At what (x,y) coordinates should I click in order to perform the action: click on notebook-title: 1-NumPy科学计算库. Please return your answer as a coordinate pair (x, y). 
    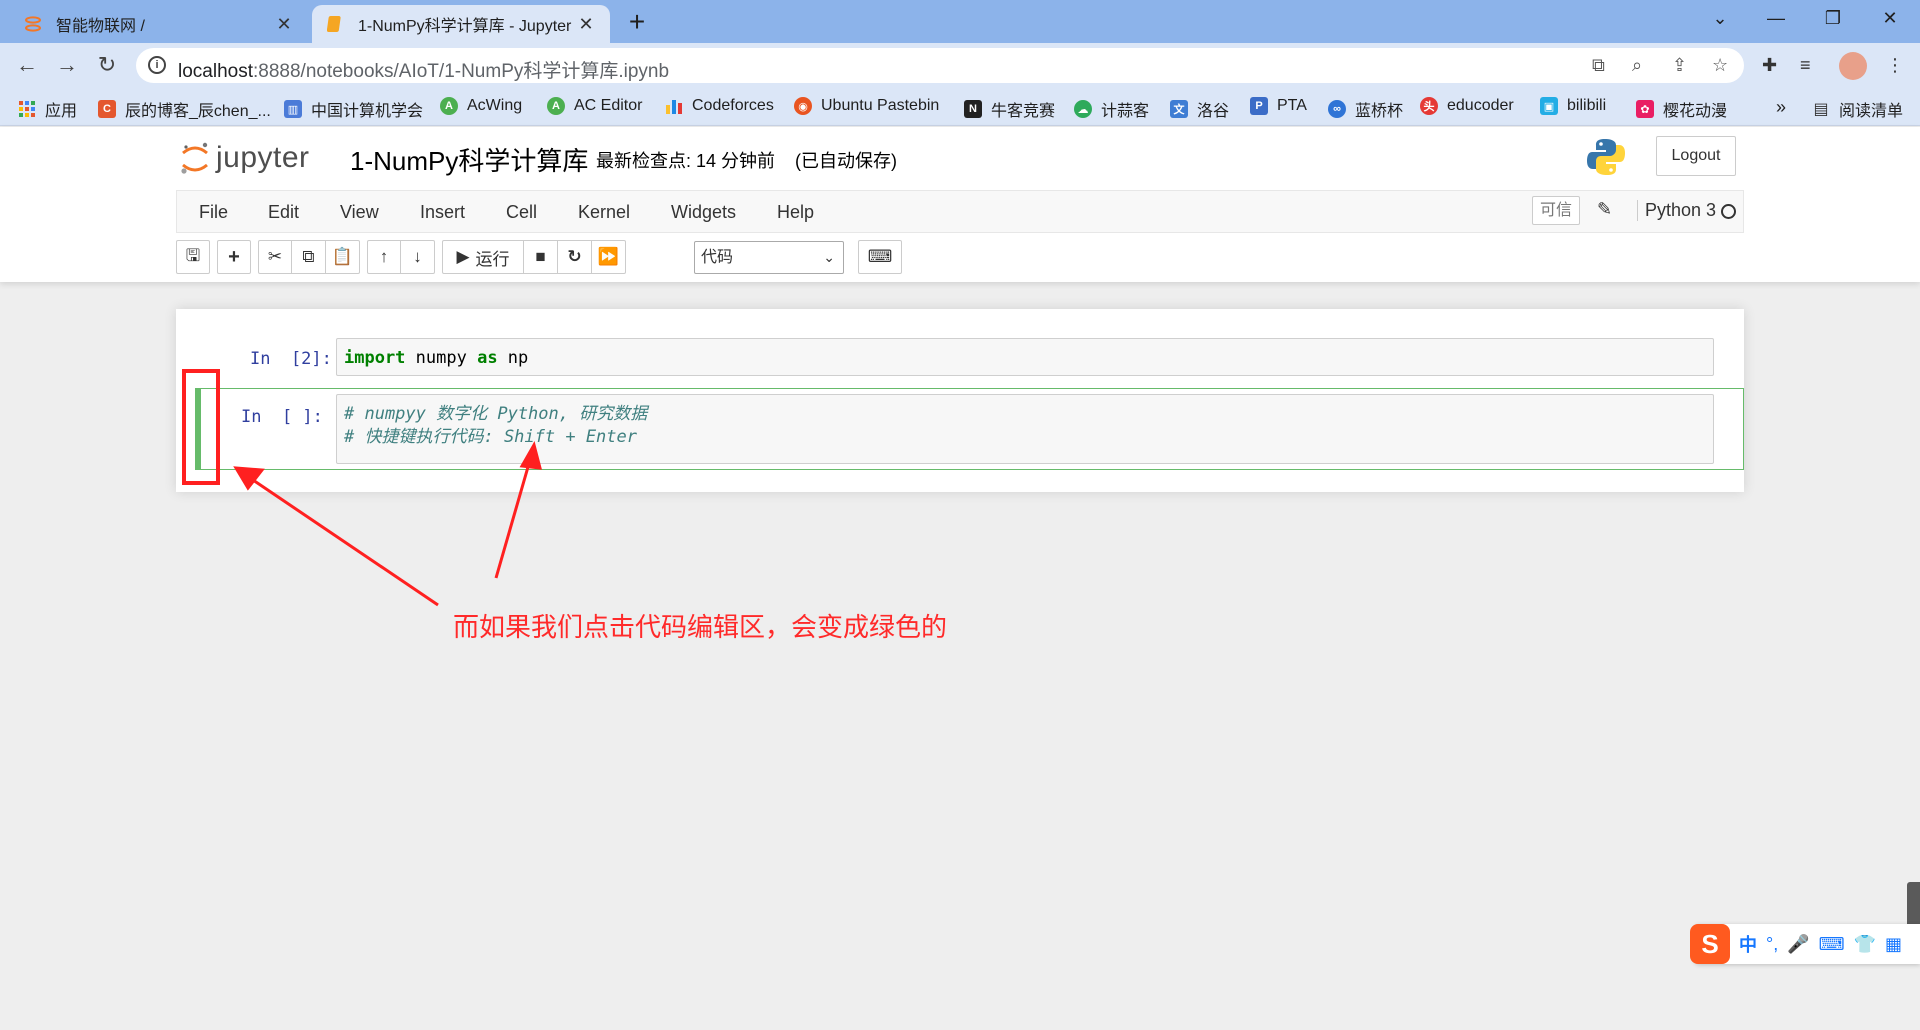
    Looking at the image, I should click on (469, 159).